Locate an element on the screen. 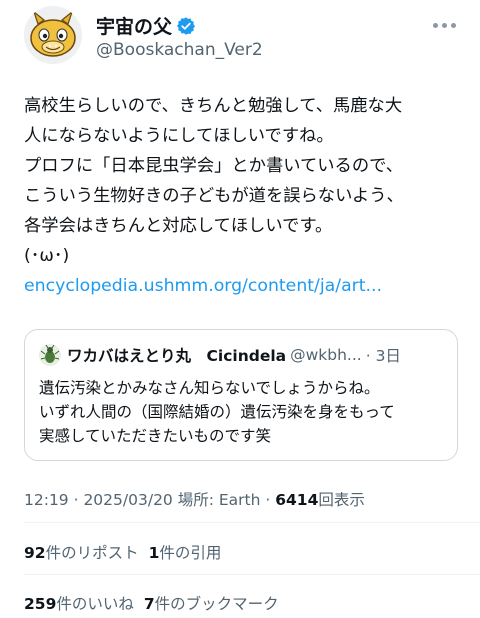 The height and width of the screenshot is (618, 480). tweet-body-line: 高校生らしいので、きちんと勉強して、馬鹿な大 is located at coordinates (213, 106).